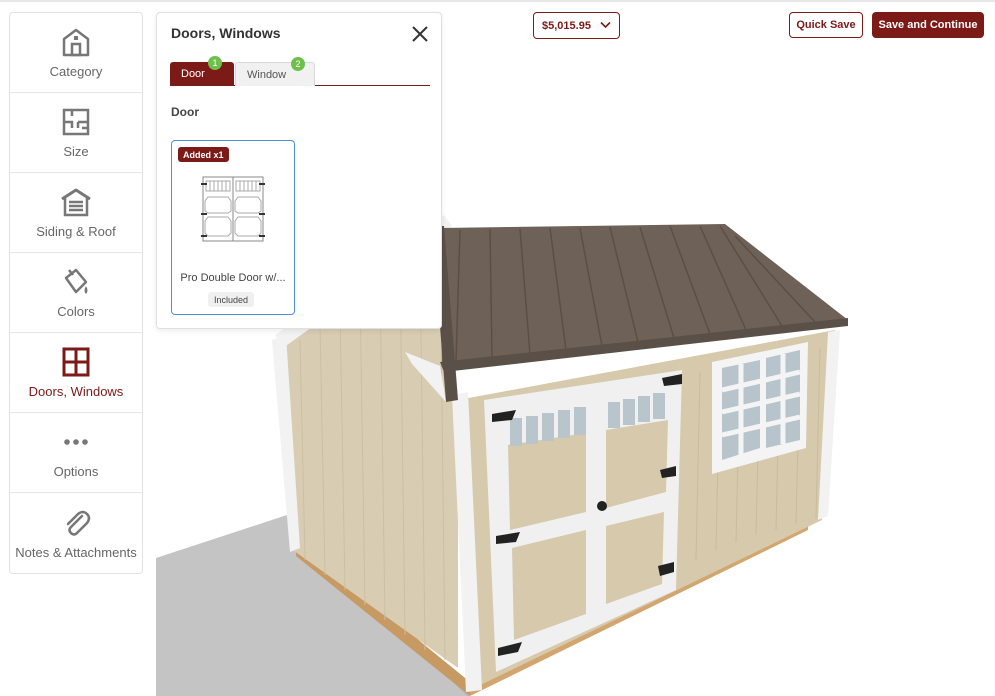  What do you see at coordinates (76, 391) in the screenshot?
I see `sidebar-item-label: Doors, Windows` at bounding box center [76, 391].